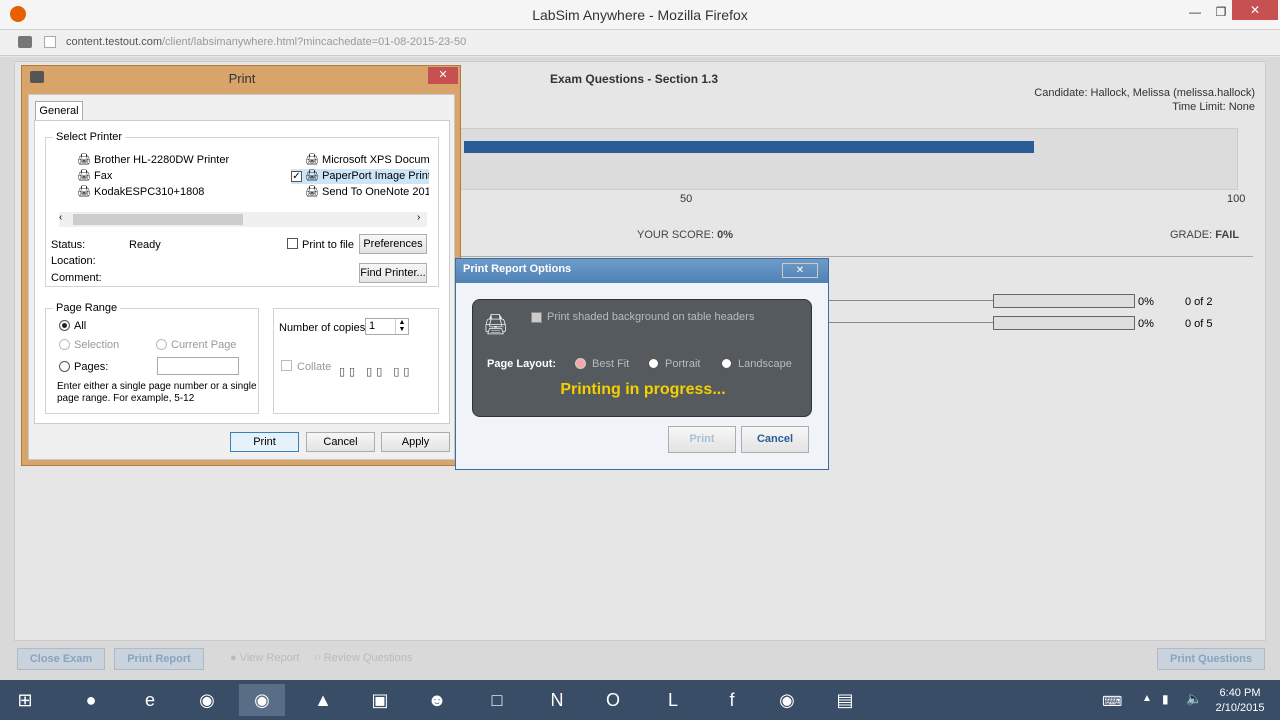  Describe the element at coordinates (91, 700) in the screenshot. I see `taskbar-app-icon: ●` at that location.